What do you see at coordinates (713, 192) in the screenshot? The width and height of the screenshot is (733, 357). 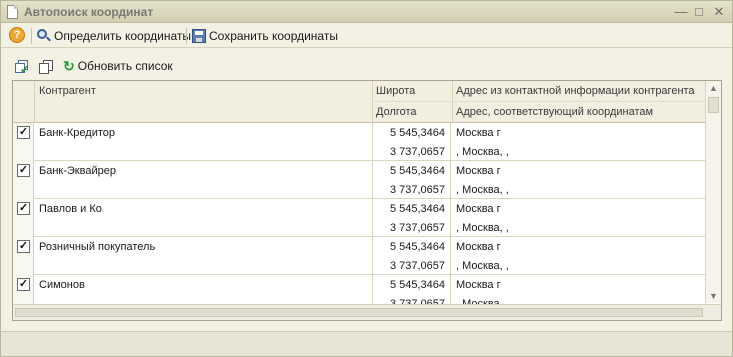 I see `vertical-scrollbar: ▲ ▼` at bounding box center [713, 192].